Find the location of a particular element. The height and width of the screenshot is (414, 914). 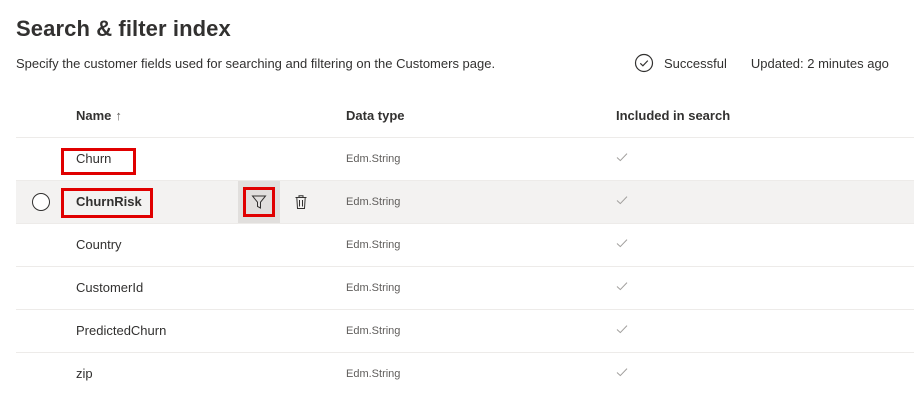

status-text: Successful is located at coordinates (695, 63).